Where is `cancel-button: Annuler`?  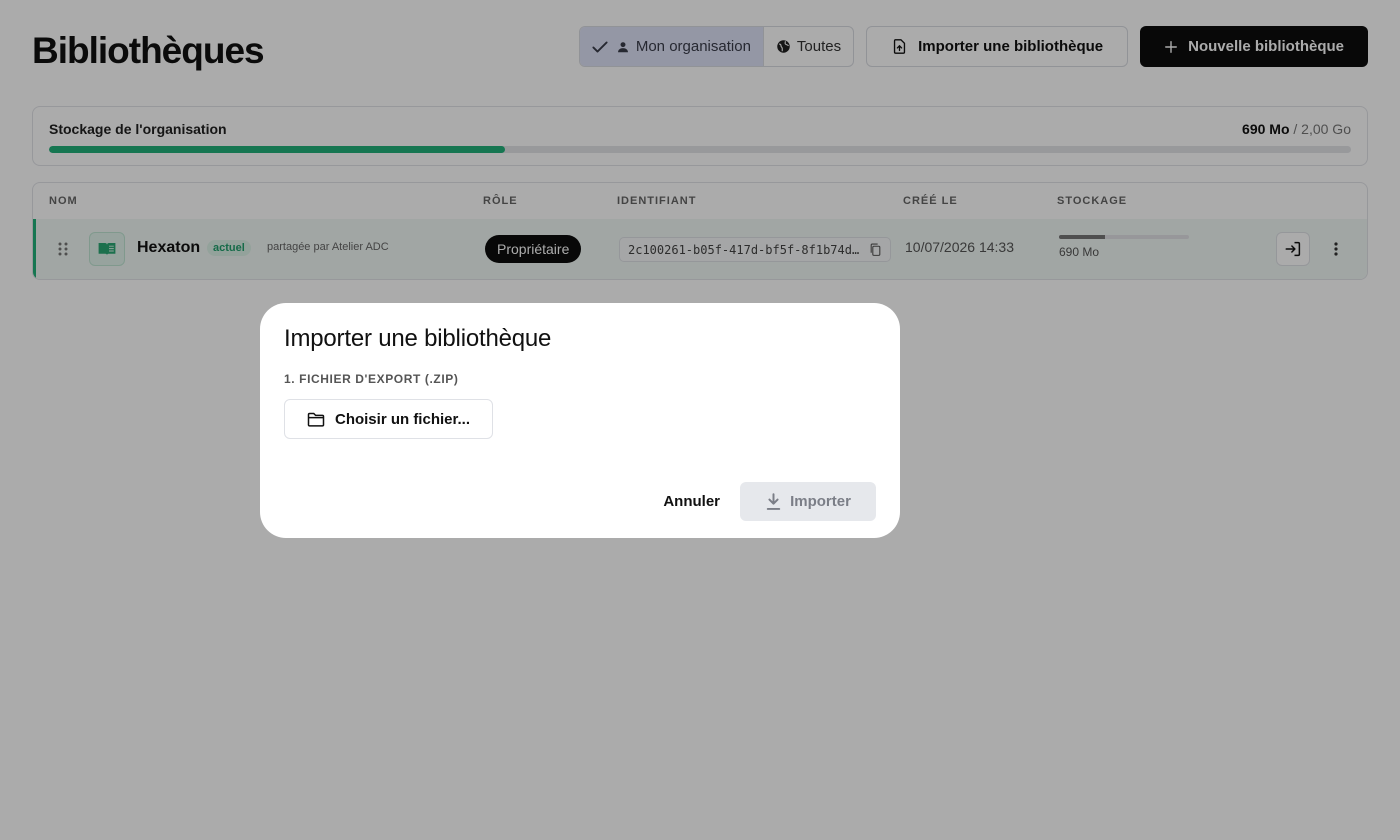
cancel-button: Annuler is located at coordinates (691, 501).